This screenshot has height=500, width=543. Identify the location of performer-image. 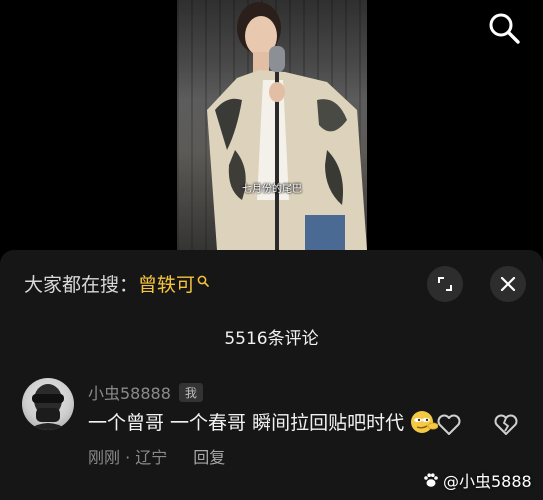
(287, 126).